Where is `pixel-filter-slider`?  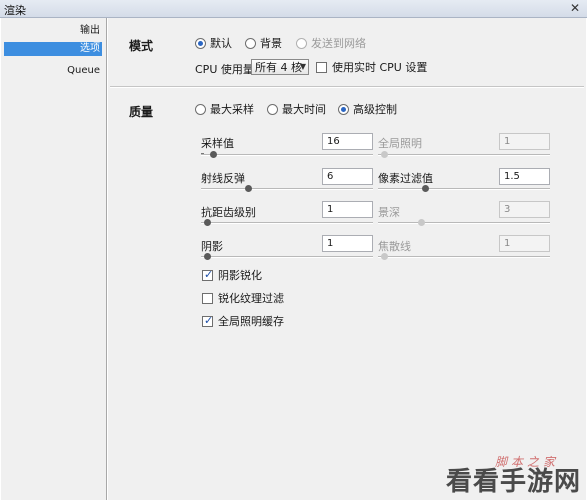
pixel-filter-slider is located at coordinates (464, 189).